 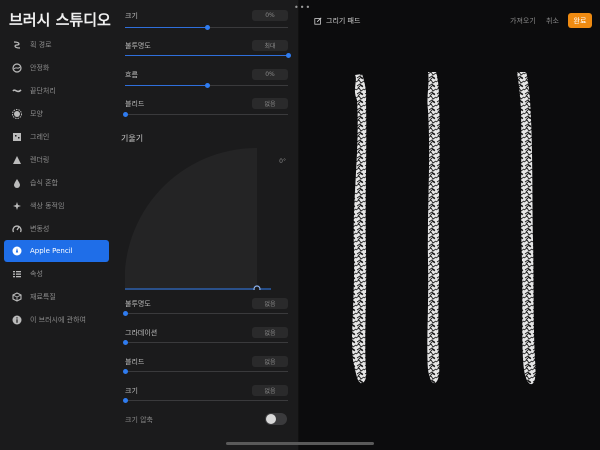 I want to click on taper-icon, so click(x=16, y=91).